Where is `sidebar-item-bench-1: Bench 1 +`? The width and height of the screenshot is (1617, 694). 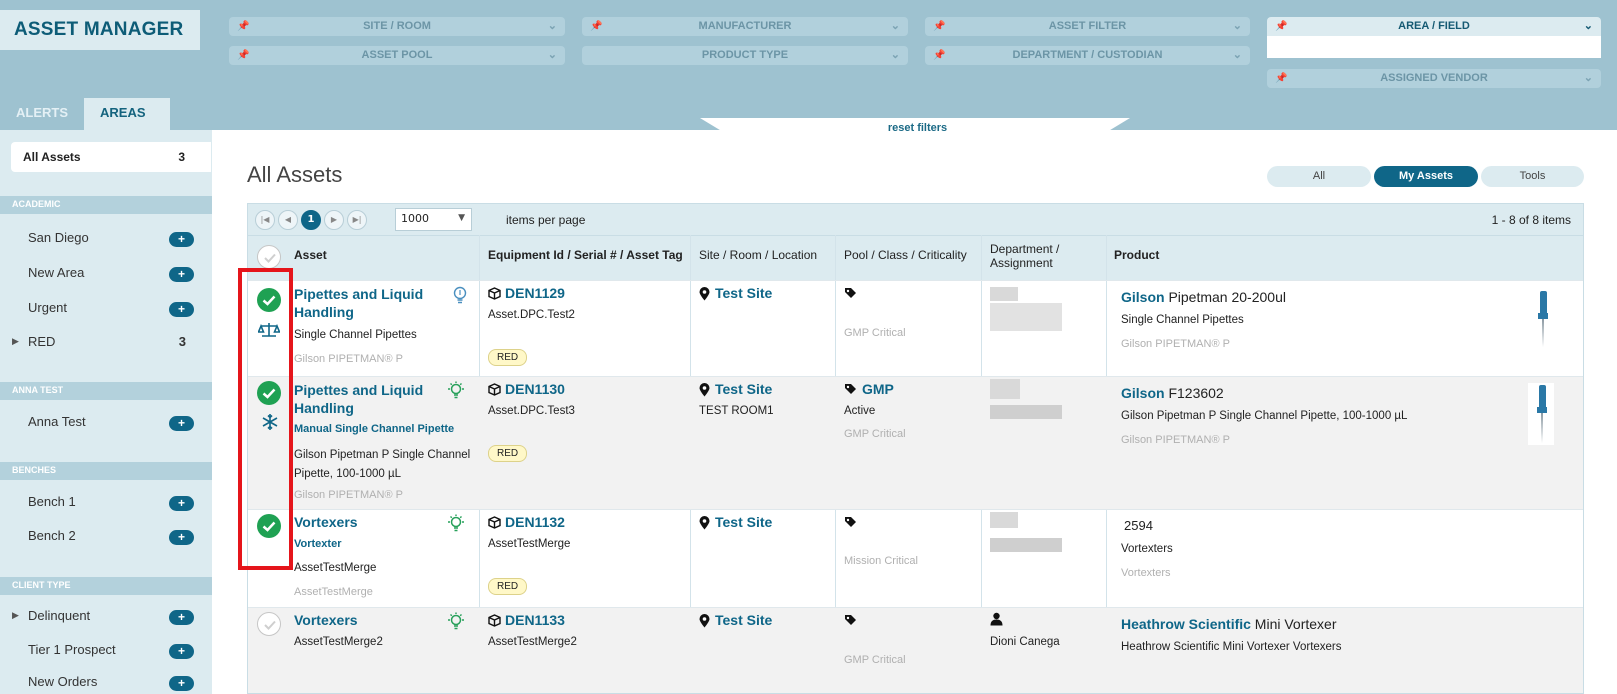
sidebar-item-bench-1: Bench 1 + is located at coordinates (106, 502).